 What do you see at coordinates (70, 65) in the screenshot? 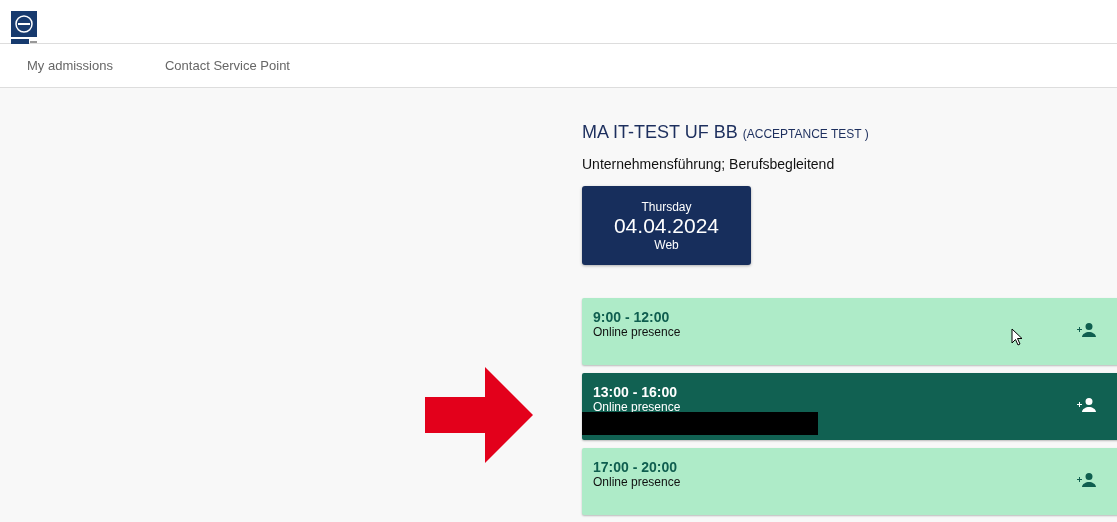
I see `nav-link: My admissions` at bounding box center [70, 65].